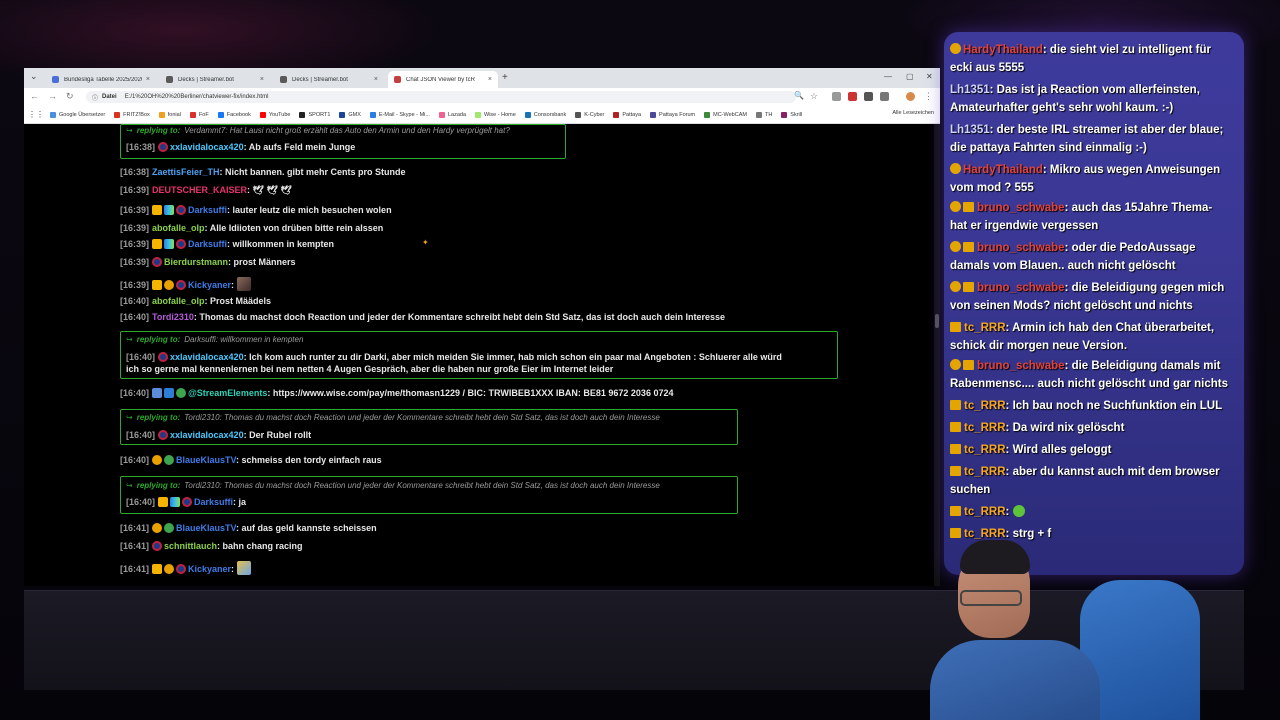 The height and width of the screenshot is (720, 1280). I want to click on username: Bierdurstmann, so click(196, 262).